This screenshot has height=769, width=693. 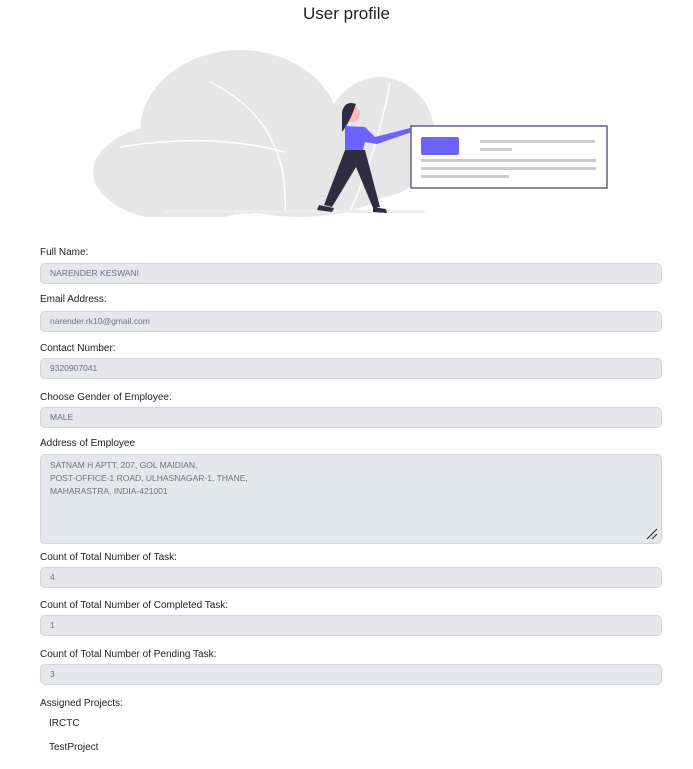 What do you see at coordinates (74, 747) in the screenshot?
I see `project-item: TestProject` at bounding box center [74, 747].